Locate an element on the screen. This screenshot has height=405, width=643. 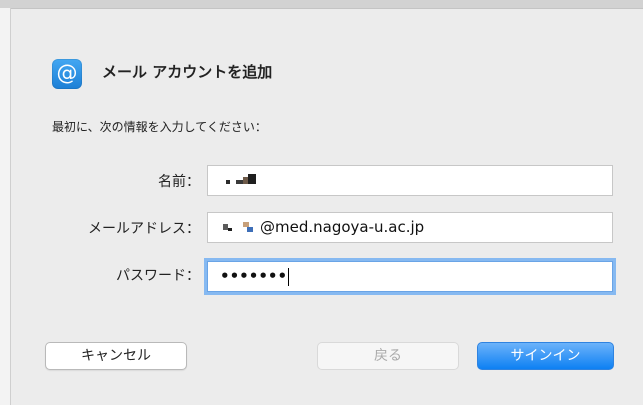
sign-in-button: サインイン is located at coordinates (545, 356).